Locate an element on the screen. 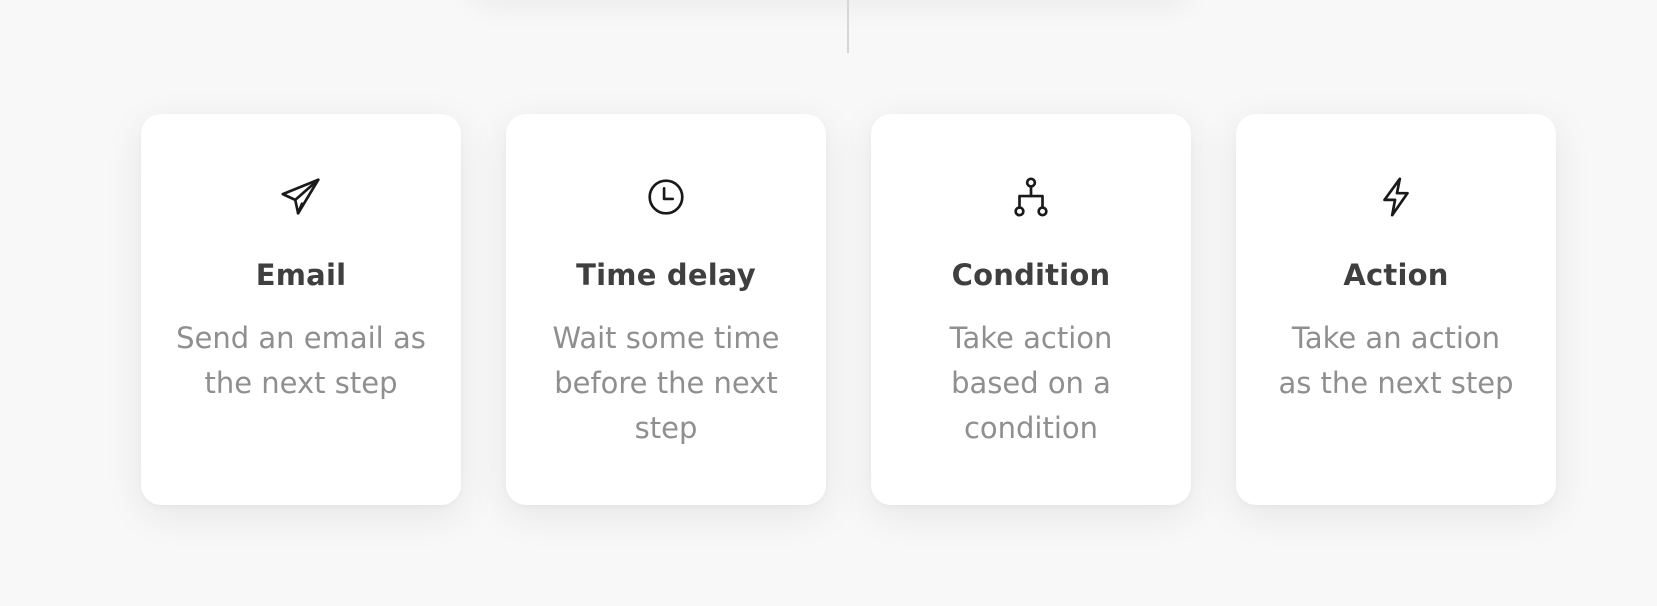 The width and height of the screenshot is (1657, 606). card-title: Email is located at coordinates (301, 275).